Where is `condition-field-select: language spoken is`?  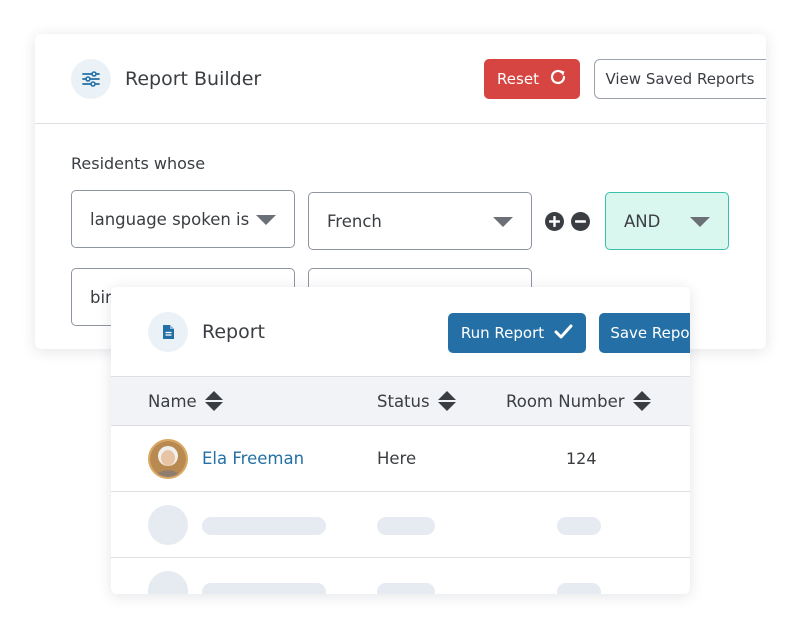
condition-field-select: language spoken is is located at coordinates (183, 219).